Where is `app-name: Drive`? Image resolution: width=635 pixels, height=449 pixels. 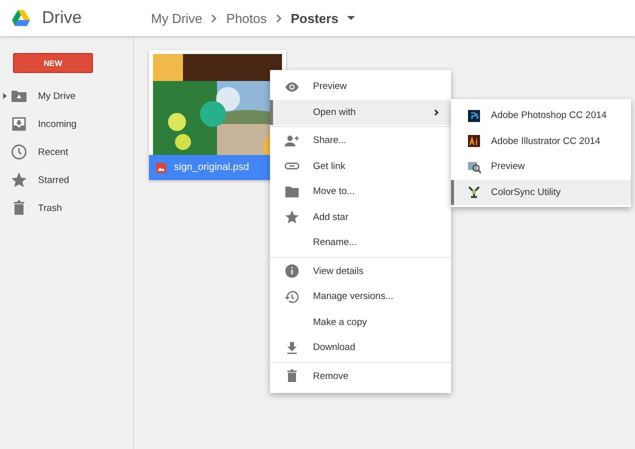 app-name: Drive is located at coordinates (62, 18).